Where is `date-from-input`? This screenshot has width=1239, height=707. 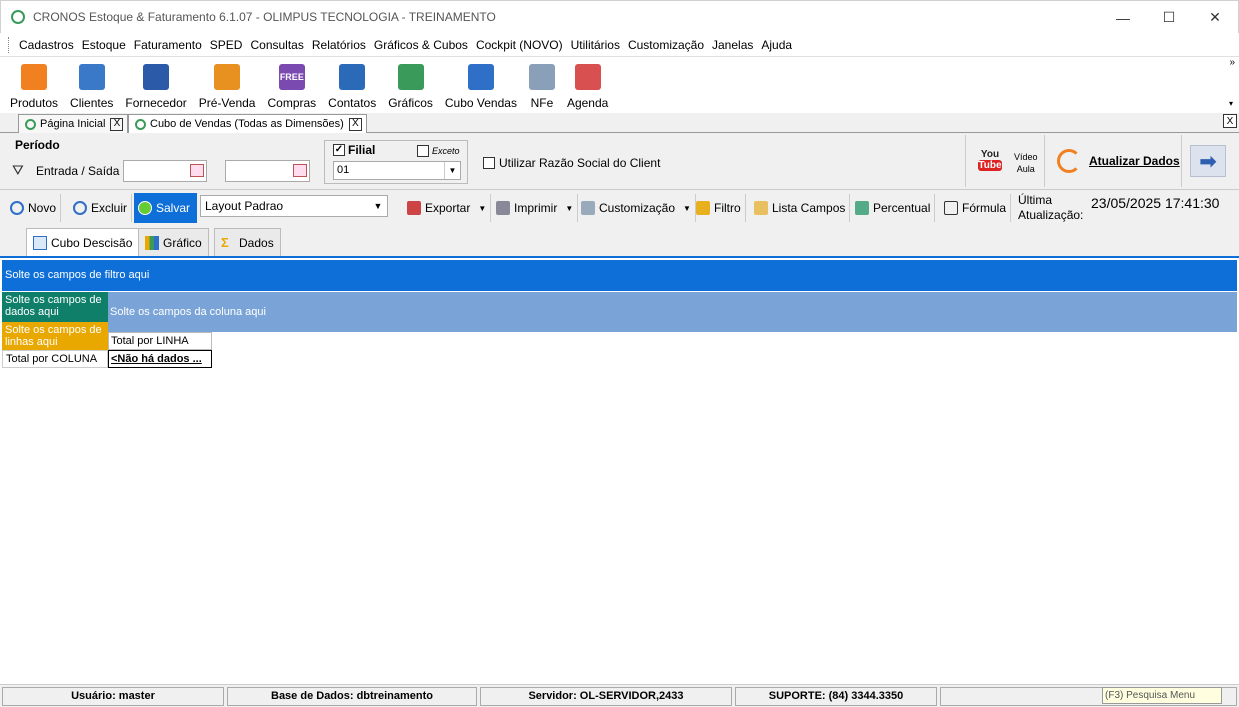 date-from-input is located at coordinates (165, 171).